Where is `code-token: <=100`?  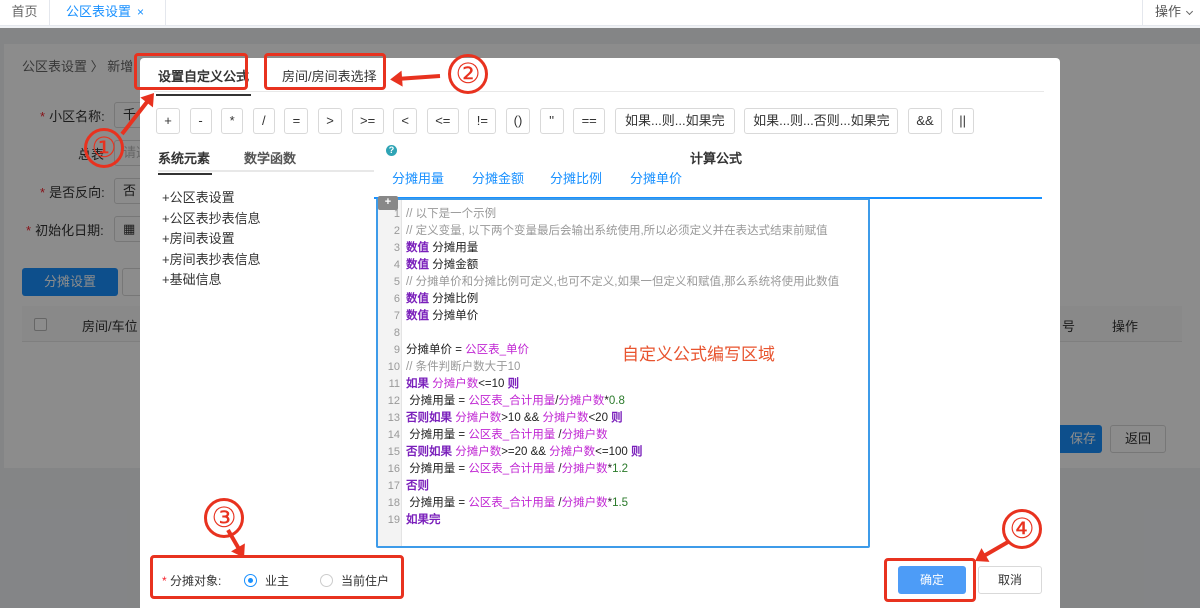 code-token: <=100 is located at coordinates (613, 452).